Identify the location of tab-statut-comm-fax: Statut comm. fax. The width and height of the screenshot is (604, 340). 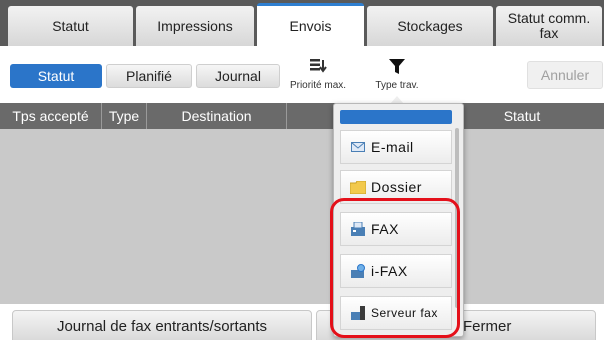
(549, 26).